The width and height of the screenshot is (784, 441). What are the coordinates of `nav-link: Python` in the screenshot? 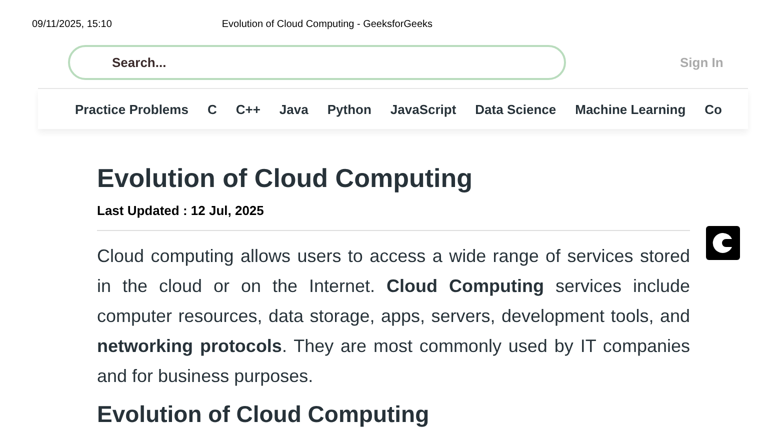 It's located at (349, 109).